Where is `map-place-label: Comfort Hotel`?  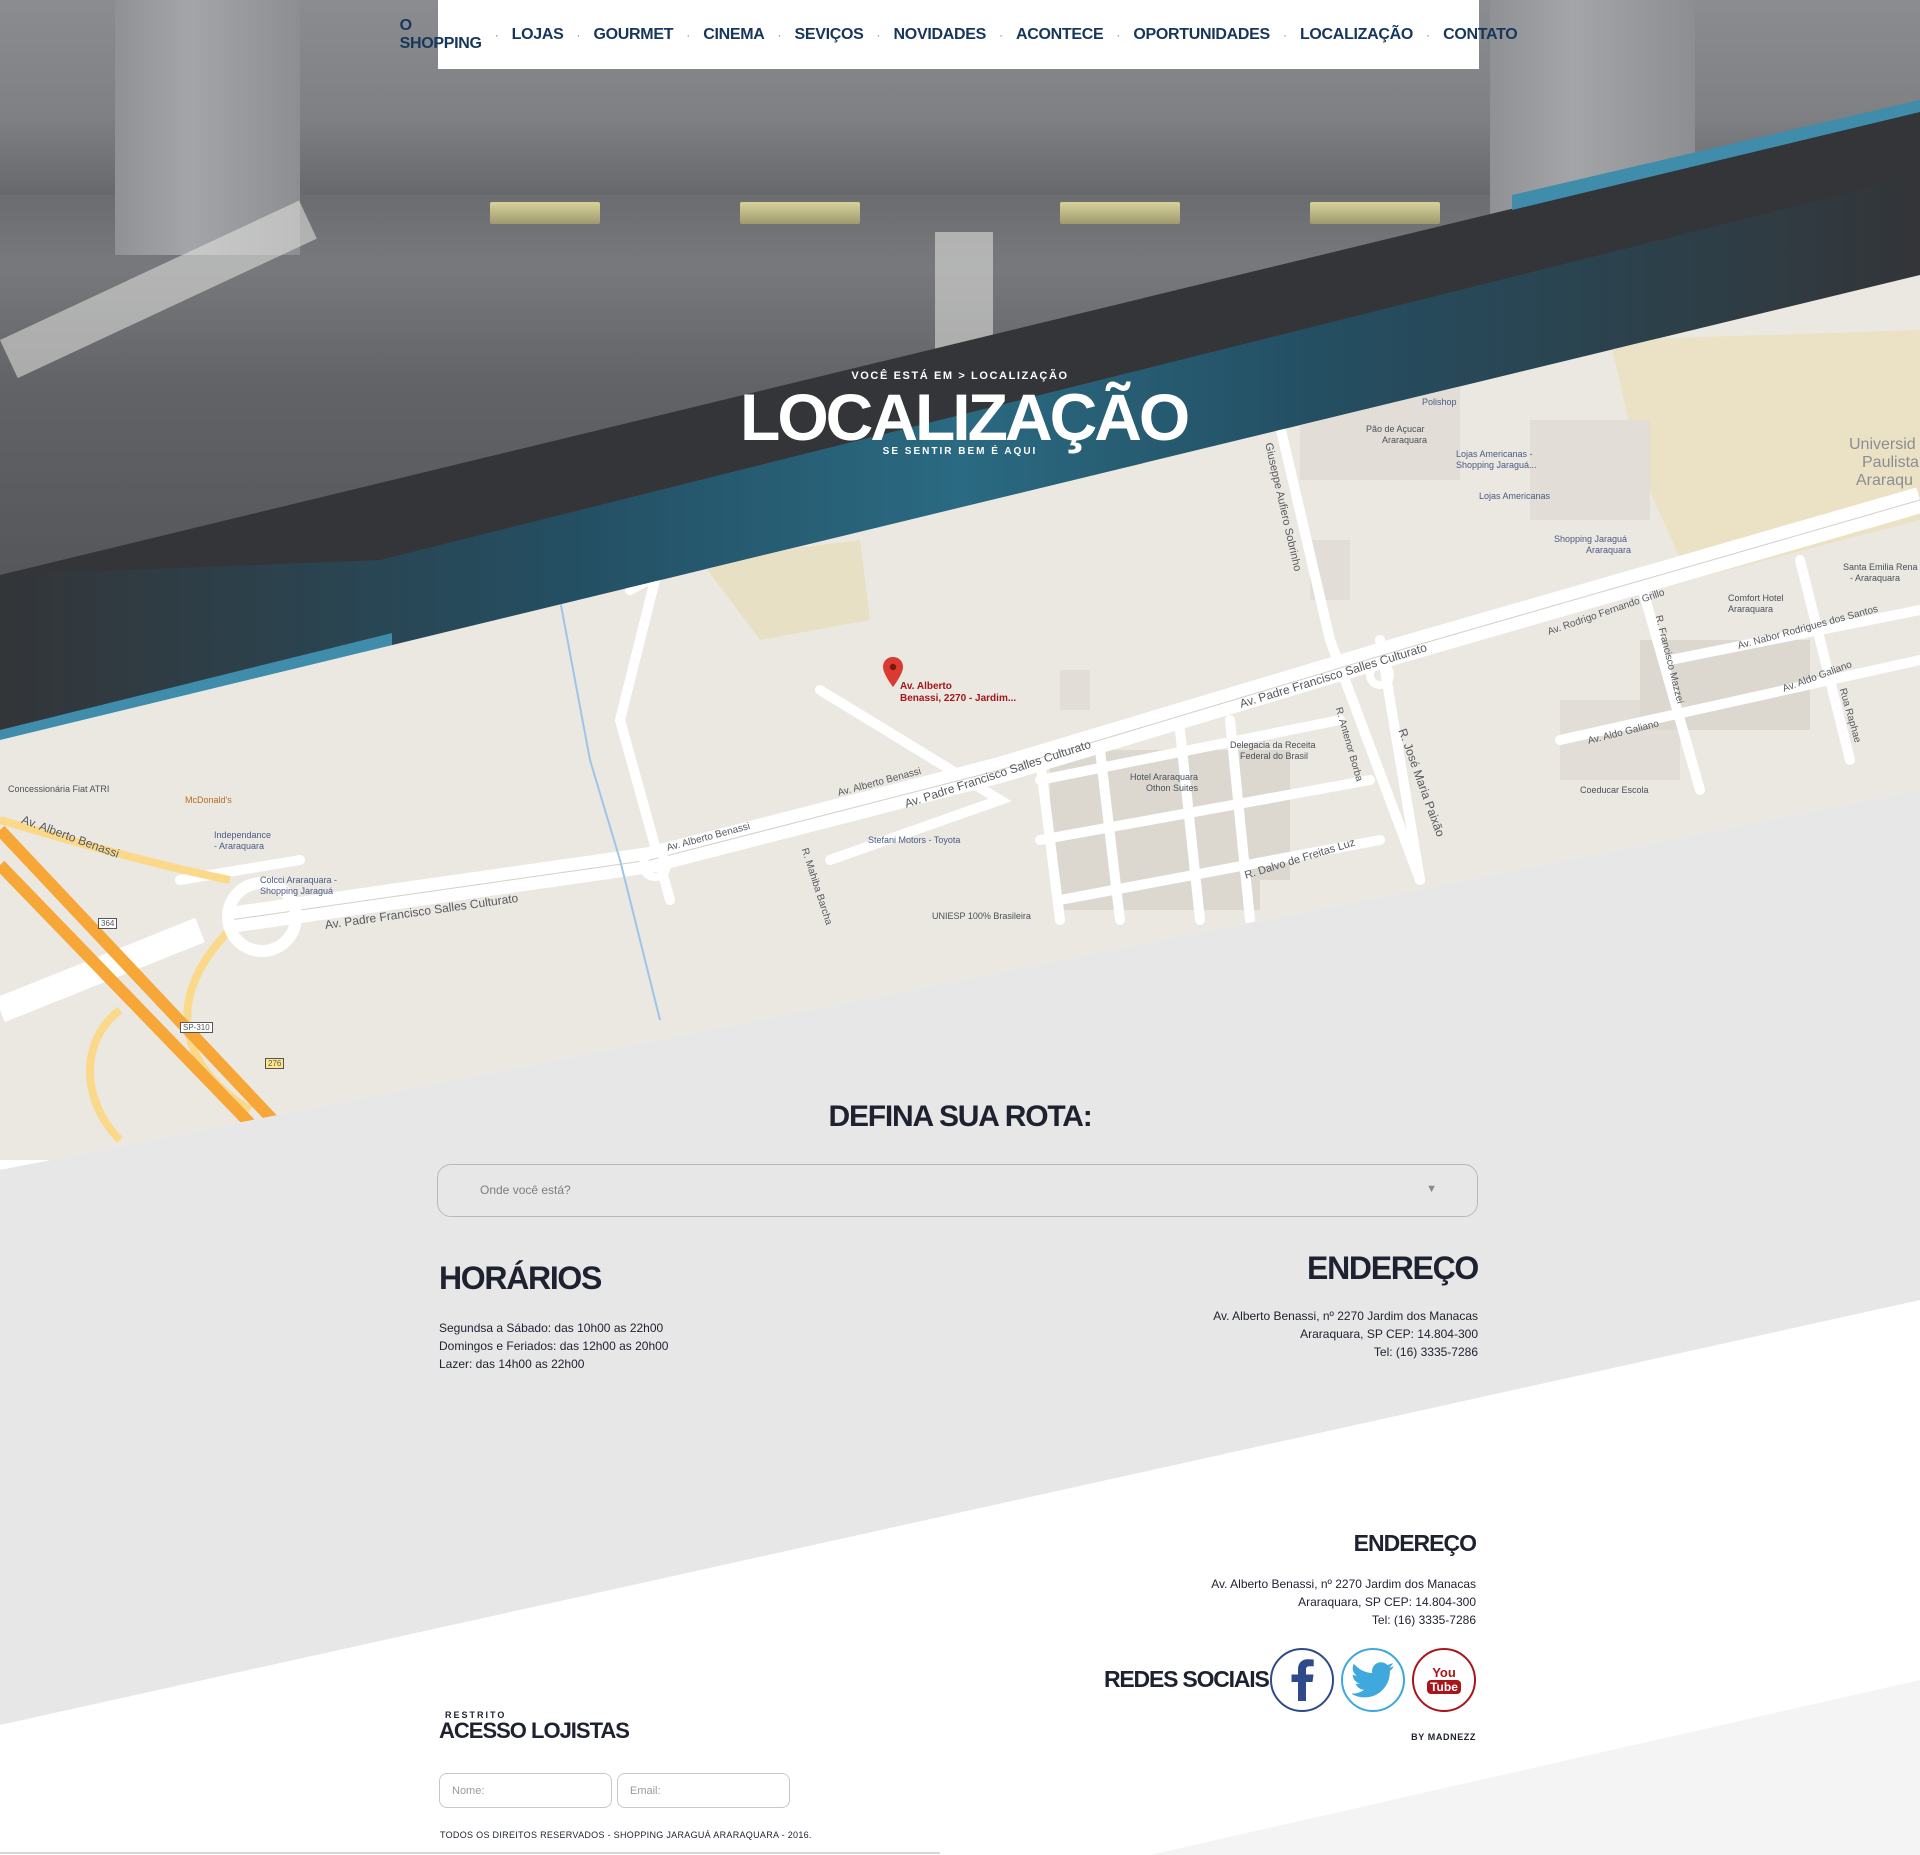
map-place-label: Comfort Hotel is located at coordinates (1756, 598).